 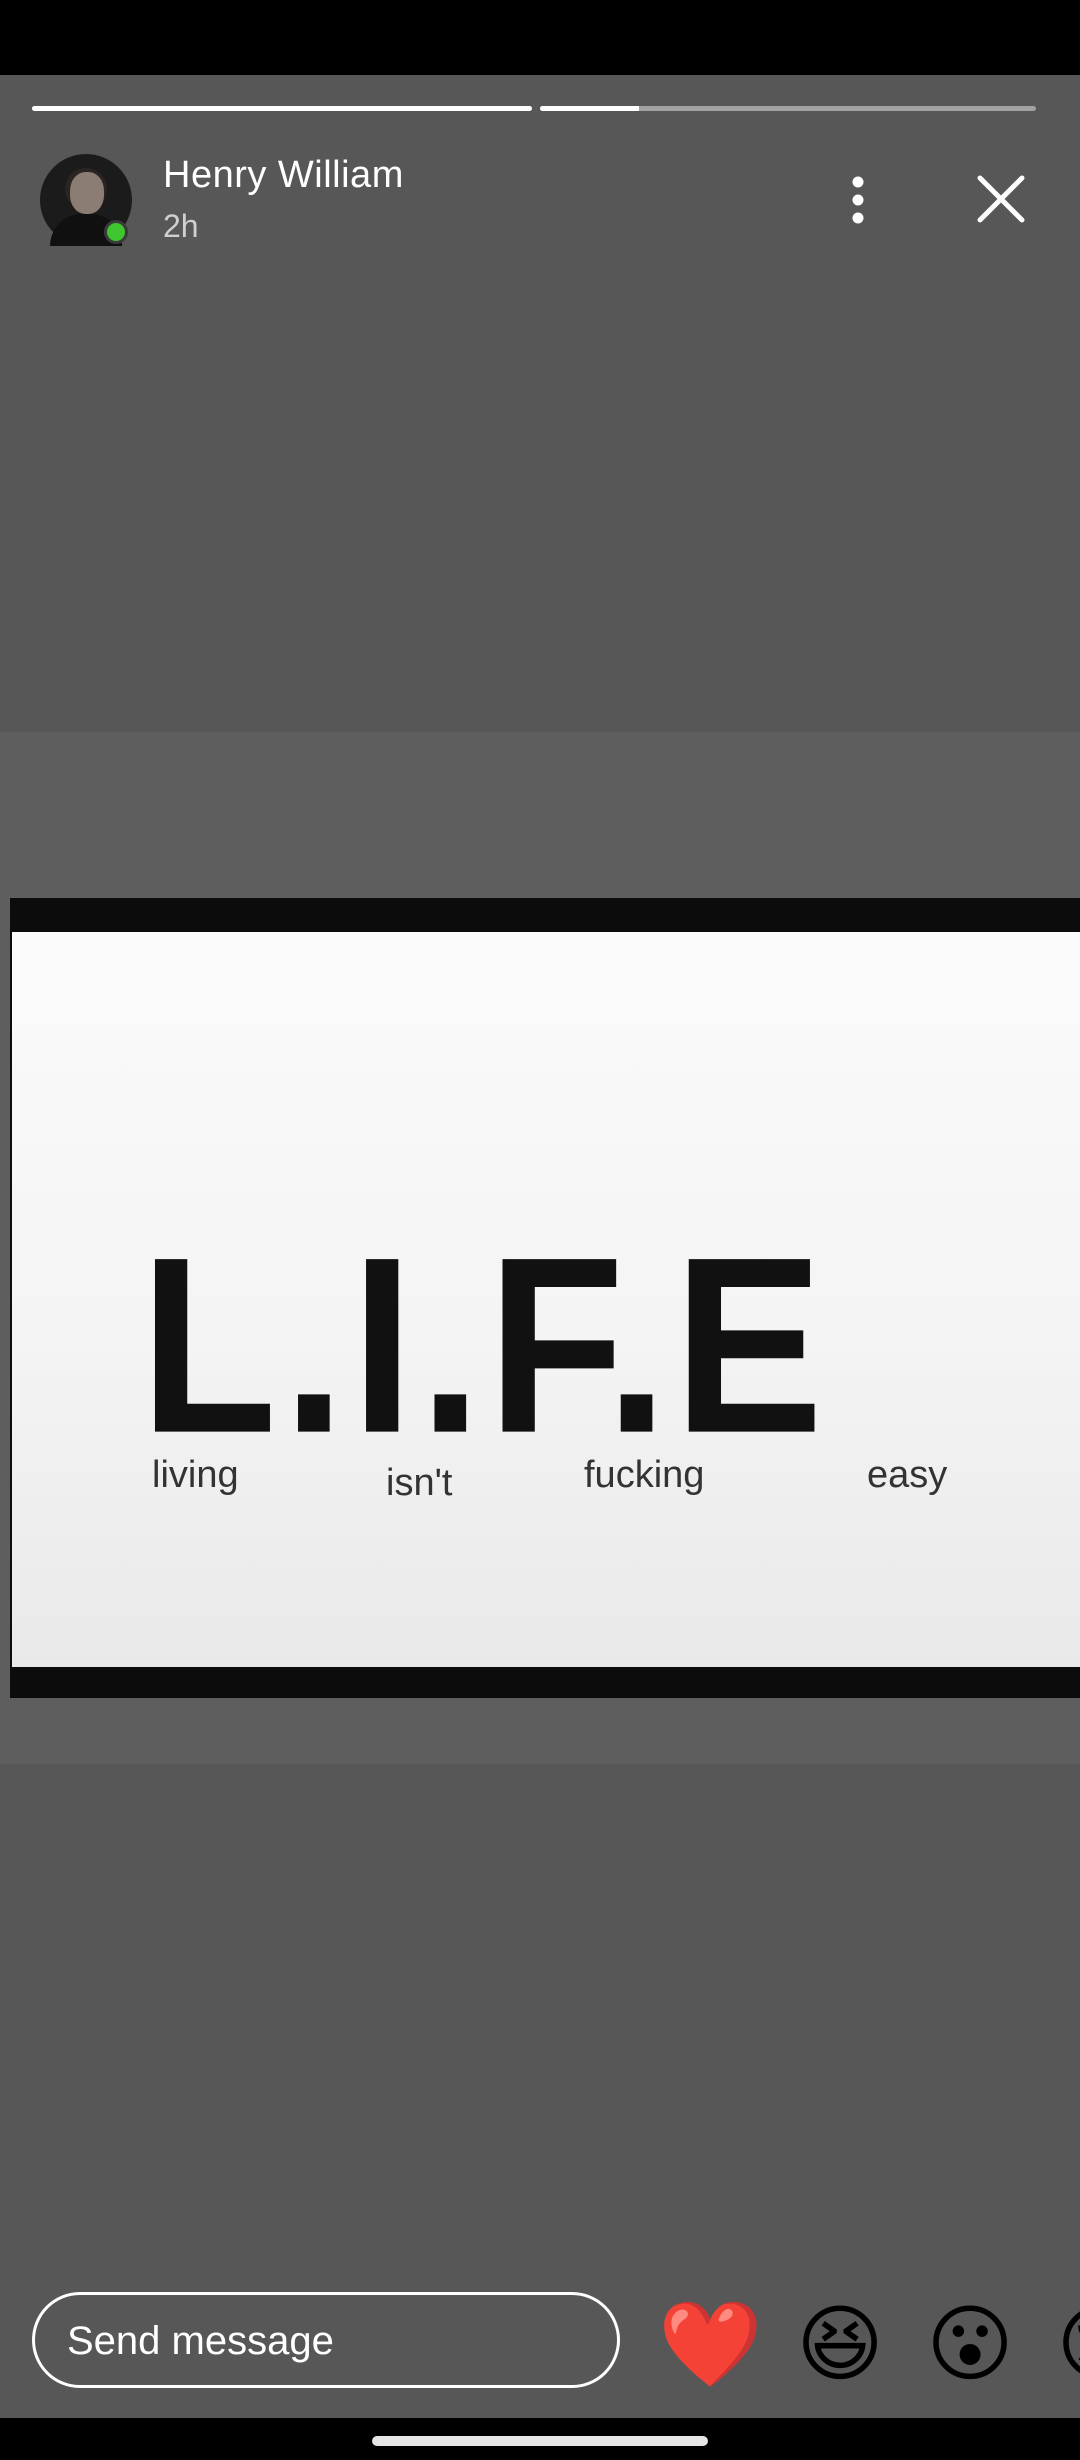 What do you see at coordinates (1066, 2344) in the screenshot?
I see `crying-reaction: 😢` at bounding box center [1066, 2344].